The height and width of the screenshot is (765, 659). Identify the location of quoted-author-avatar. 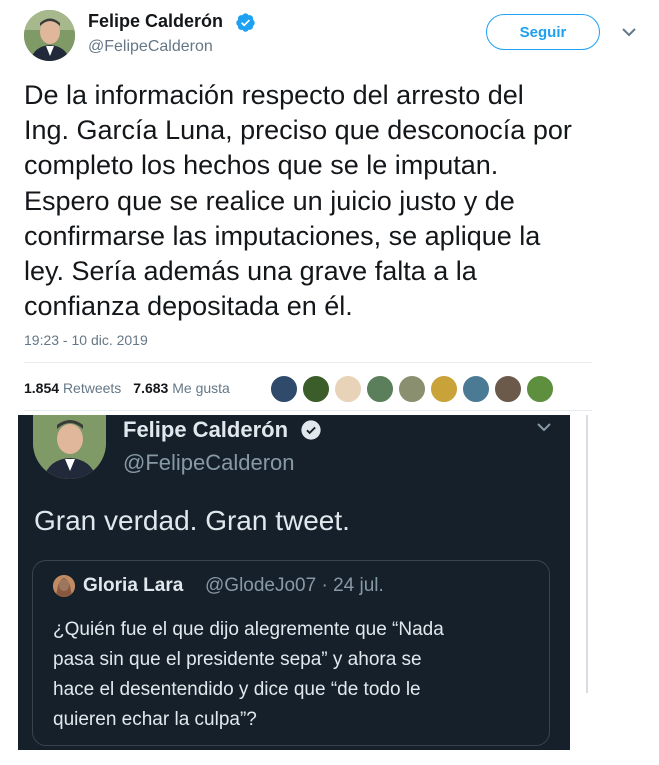
(64, 586).